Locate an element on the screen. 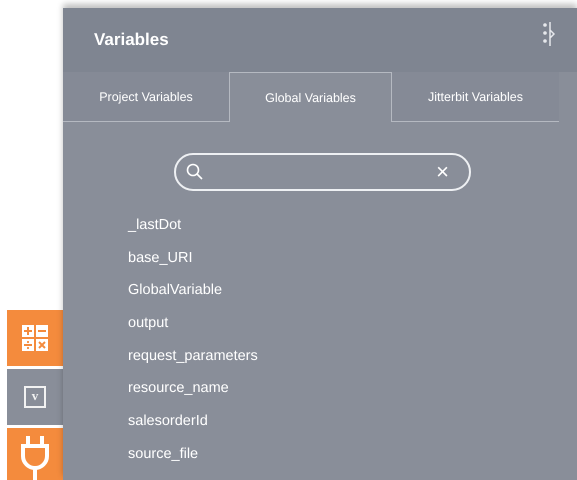 Image resolution: width=577 pixels, height=480 pixels. search-icon is located at coordinates (195, 172).